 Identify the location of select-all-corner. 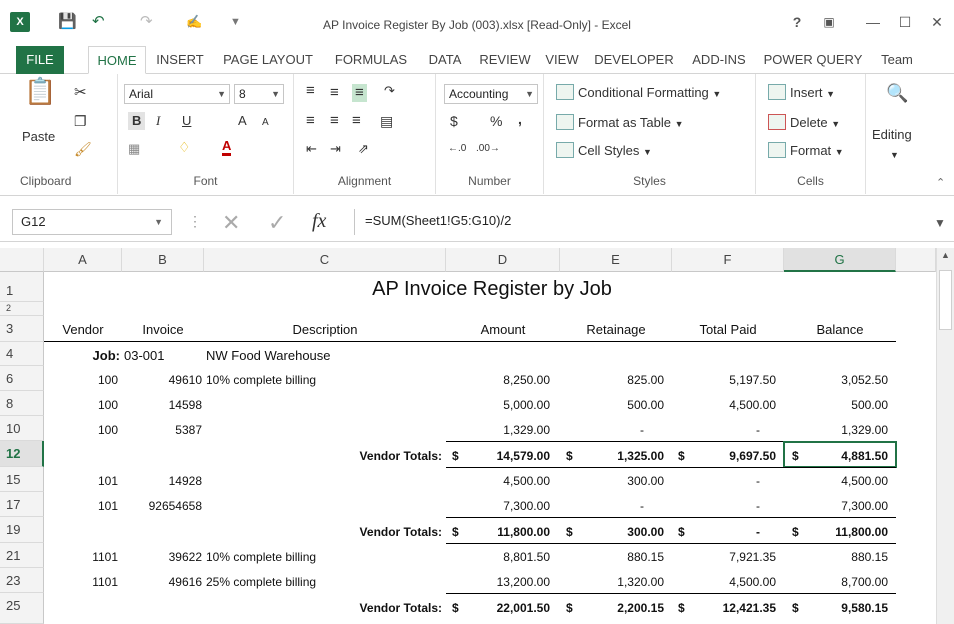
(22, 260).